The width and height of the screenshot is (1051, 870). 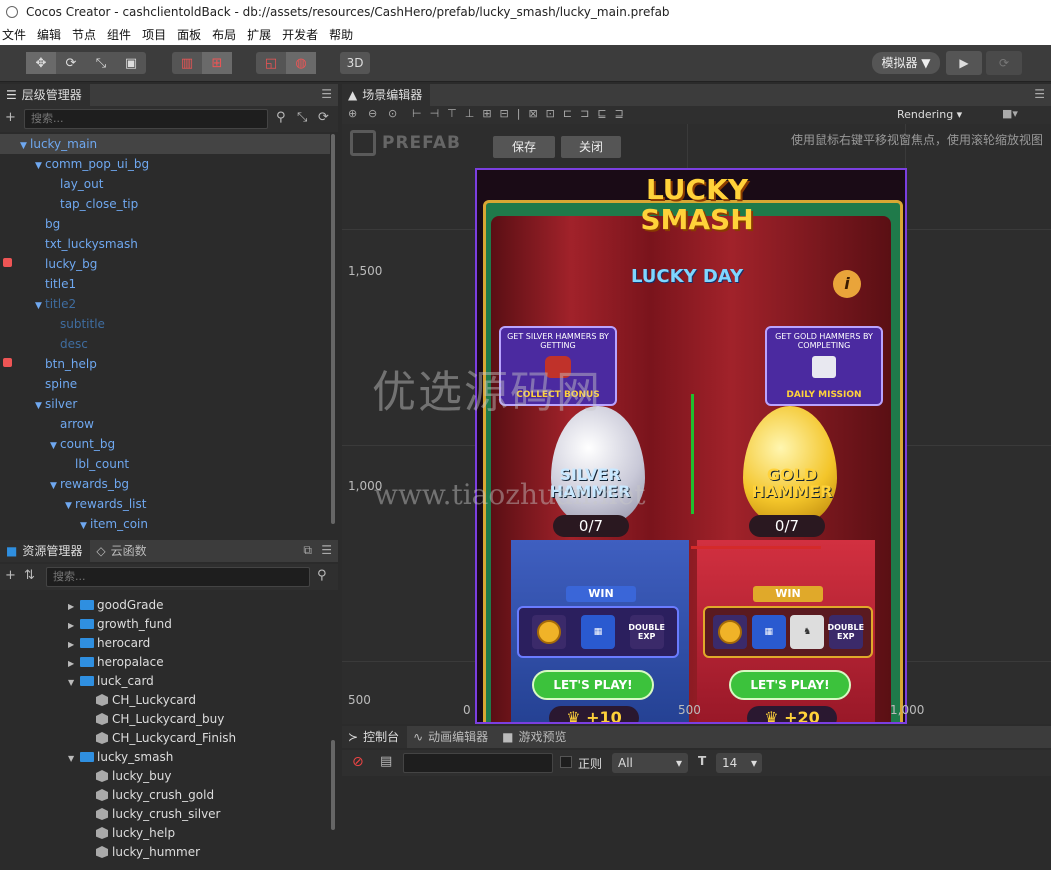 What do you see at coordinates (739, 763) in the screenshot?
I see `font-size-select: 14 ▾` at bounding box center [739, 763].